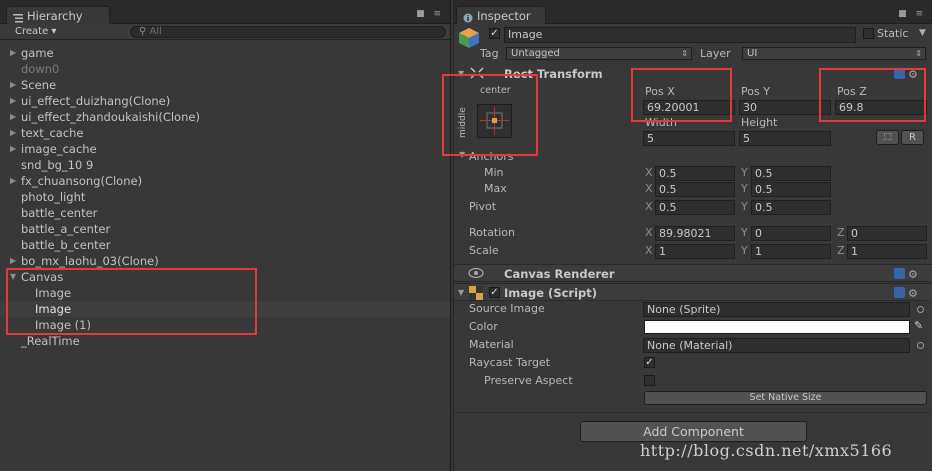  I want to click on hierarchy-item-label: Scene, so click(39, 85).